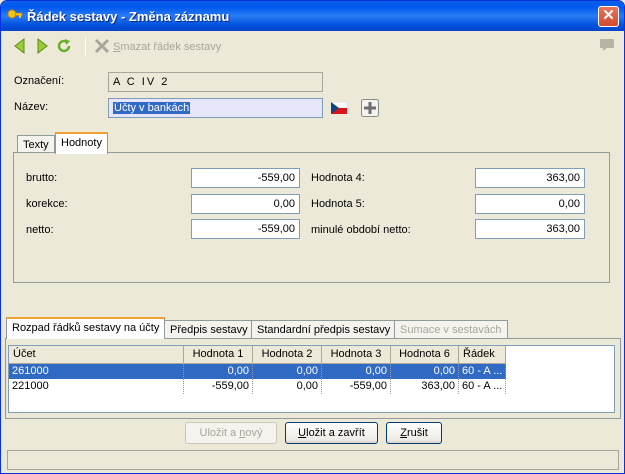  I want to click on table-cell: 363,00, so click(425, 386).